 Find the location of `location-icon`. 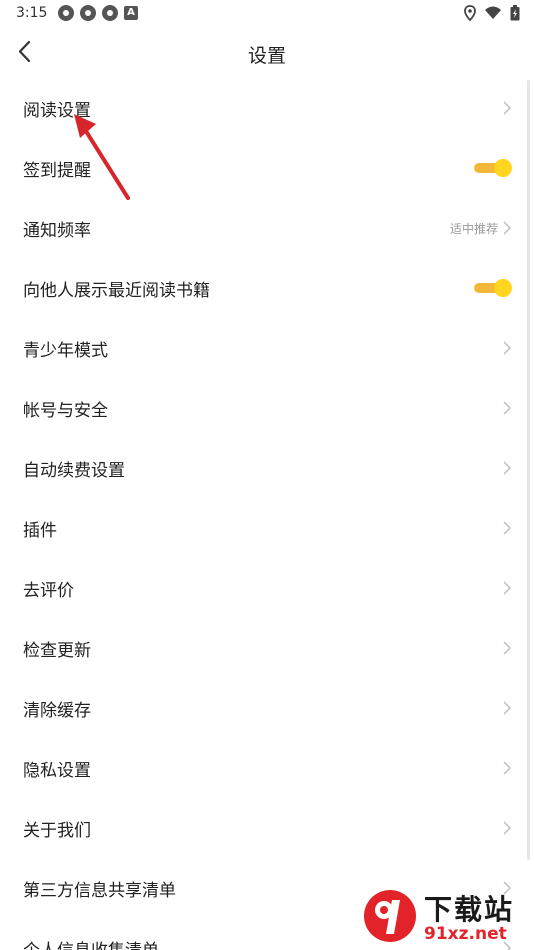

location-icon is located at coordinates (470, 13).